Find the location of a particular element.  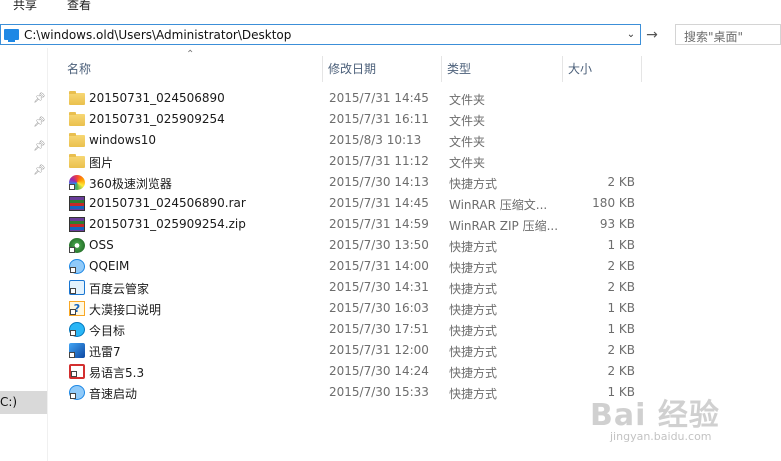

file-name: OSS is located at coordinates (101, 245).